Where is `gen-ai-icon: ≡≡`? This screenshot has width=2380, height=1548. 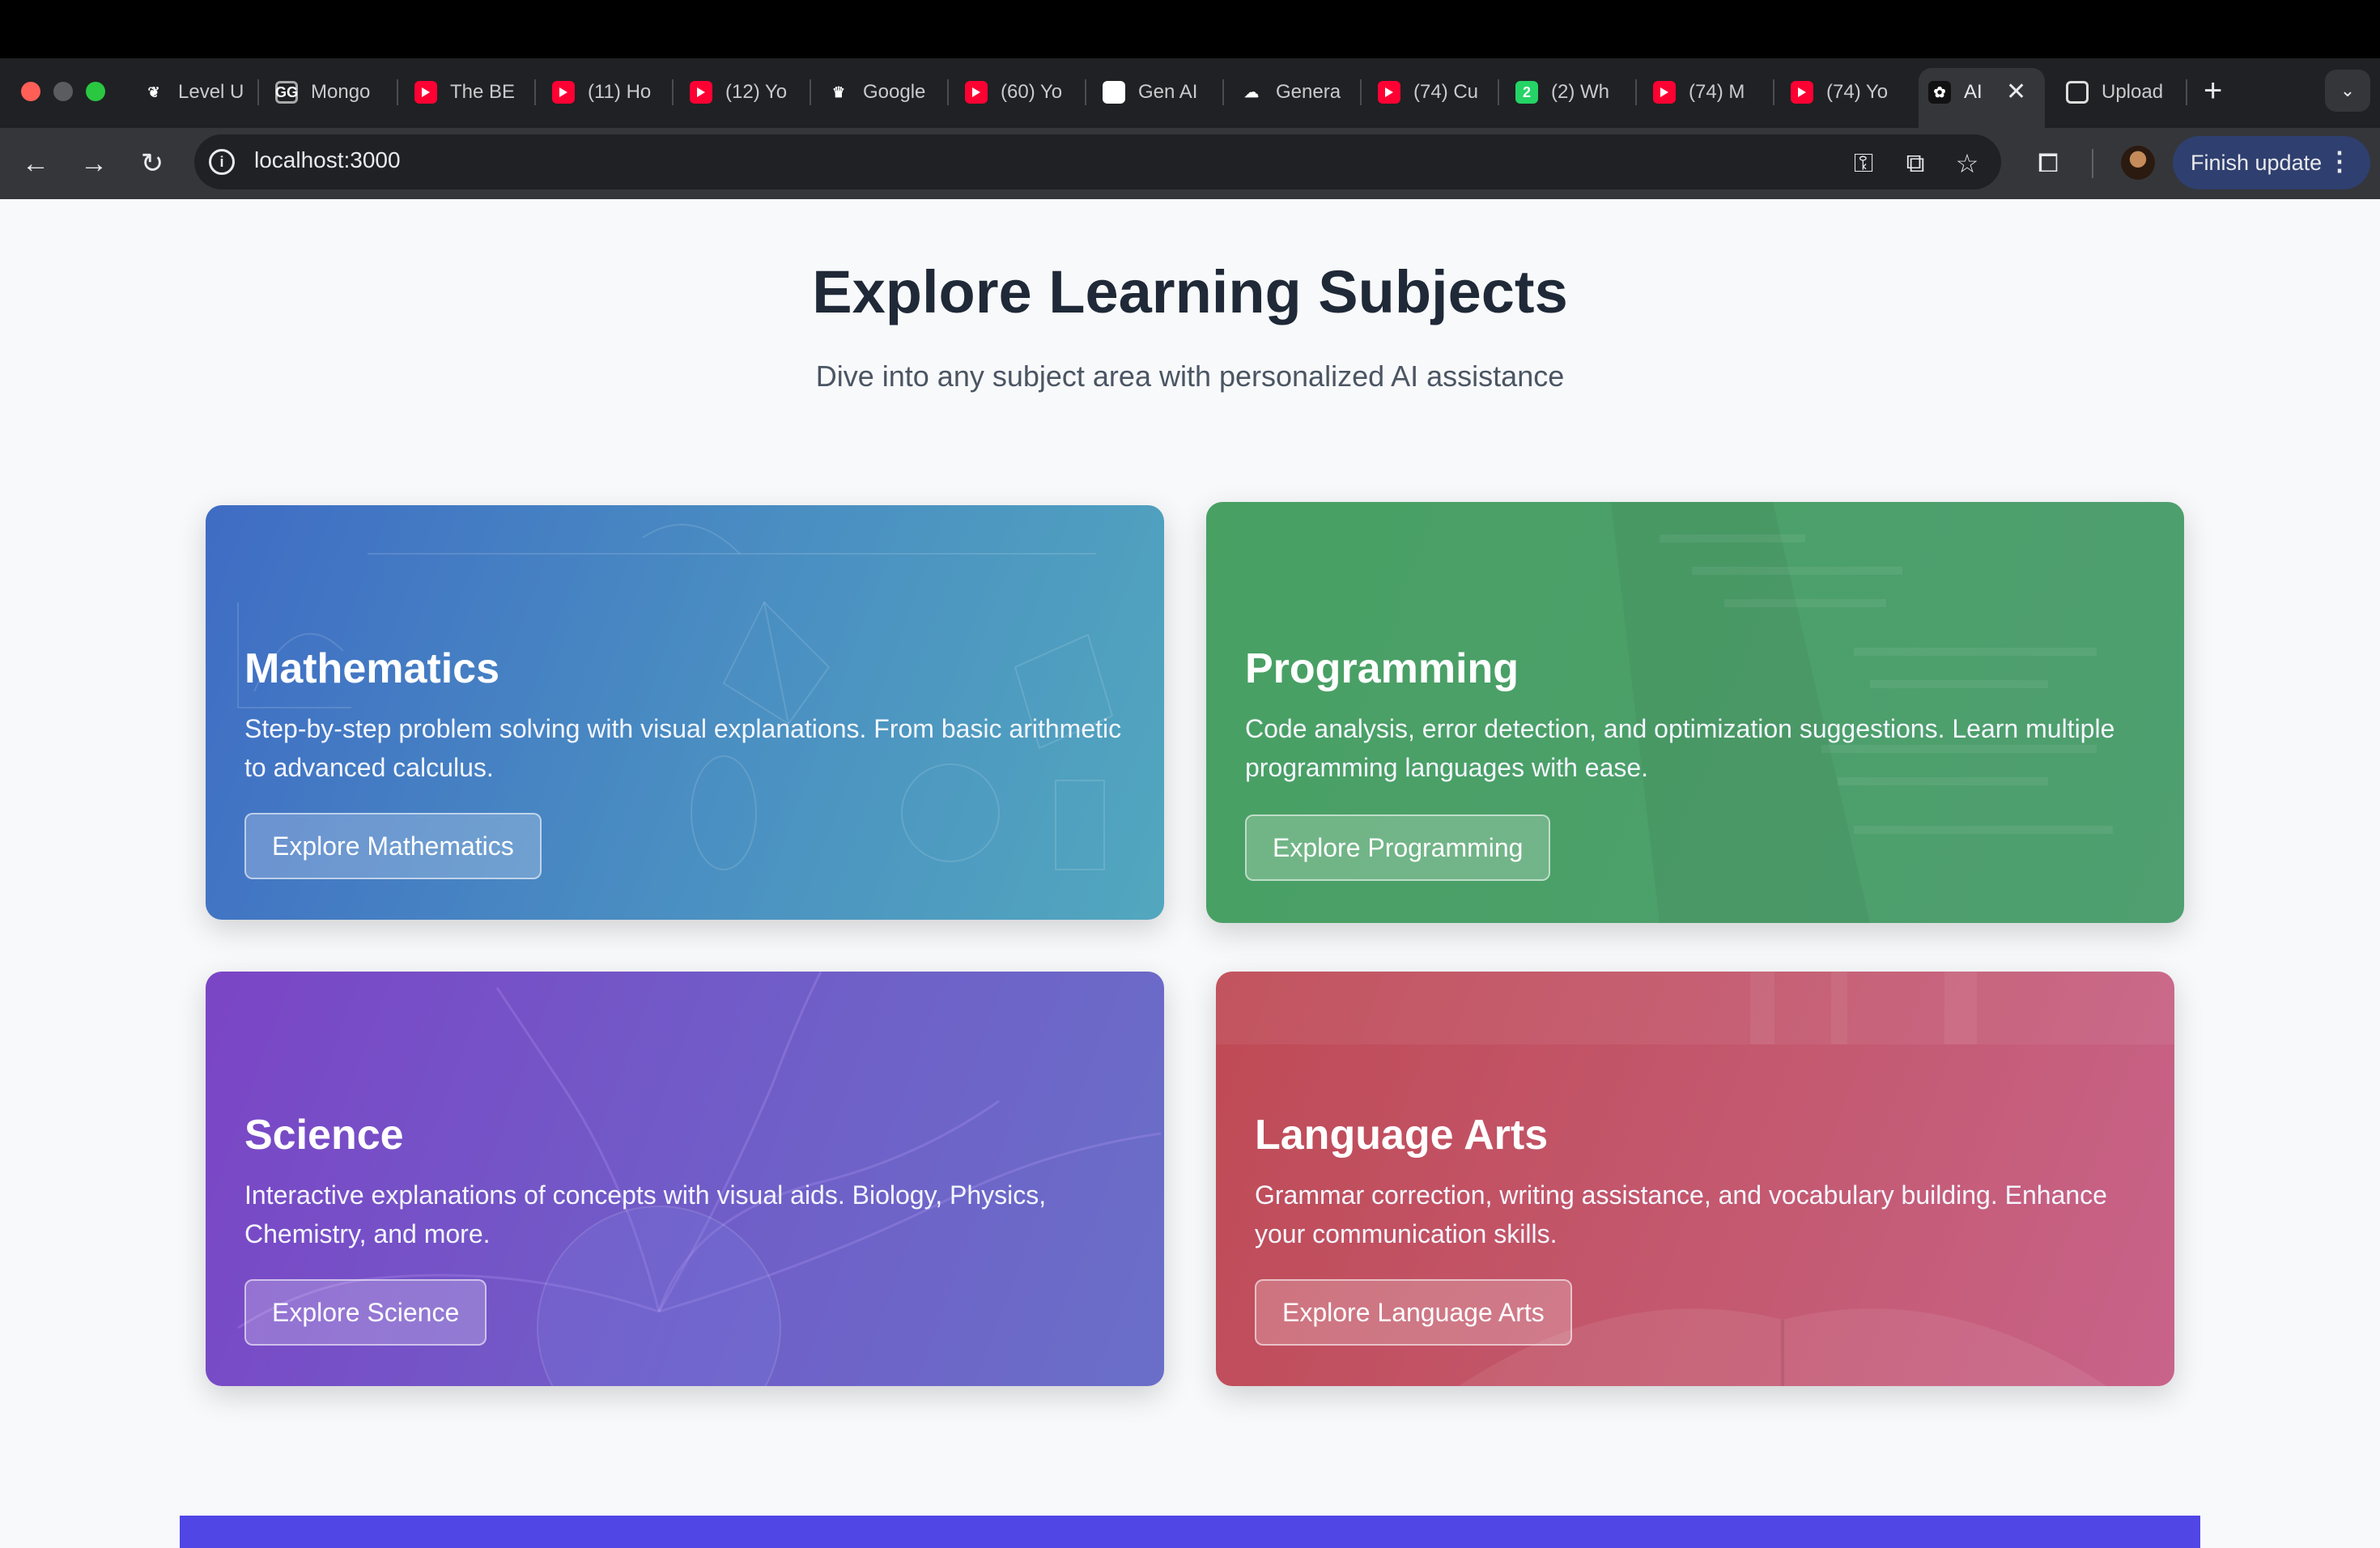 gen-ai-icon: ≡≡ is located at coordinates (1114, 92).